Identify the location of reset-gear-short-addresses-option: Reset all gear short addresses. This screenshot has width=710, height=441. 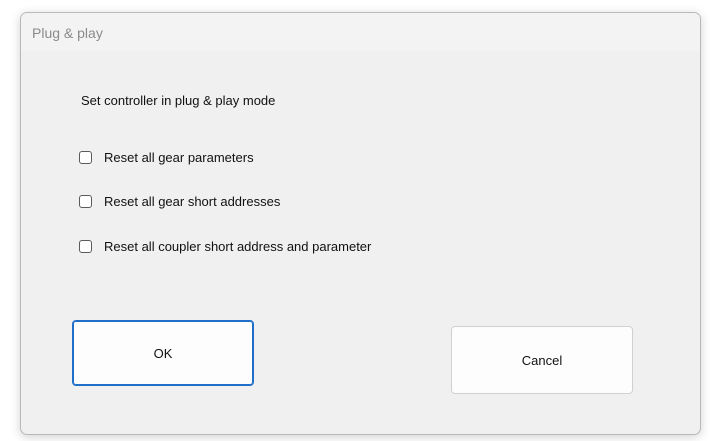
(179, 201).